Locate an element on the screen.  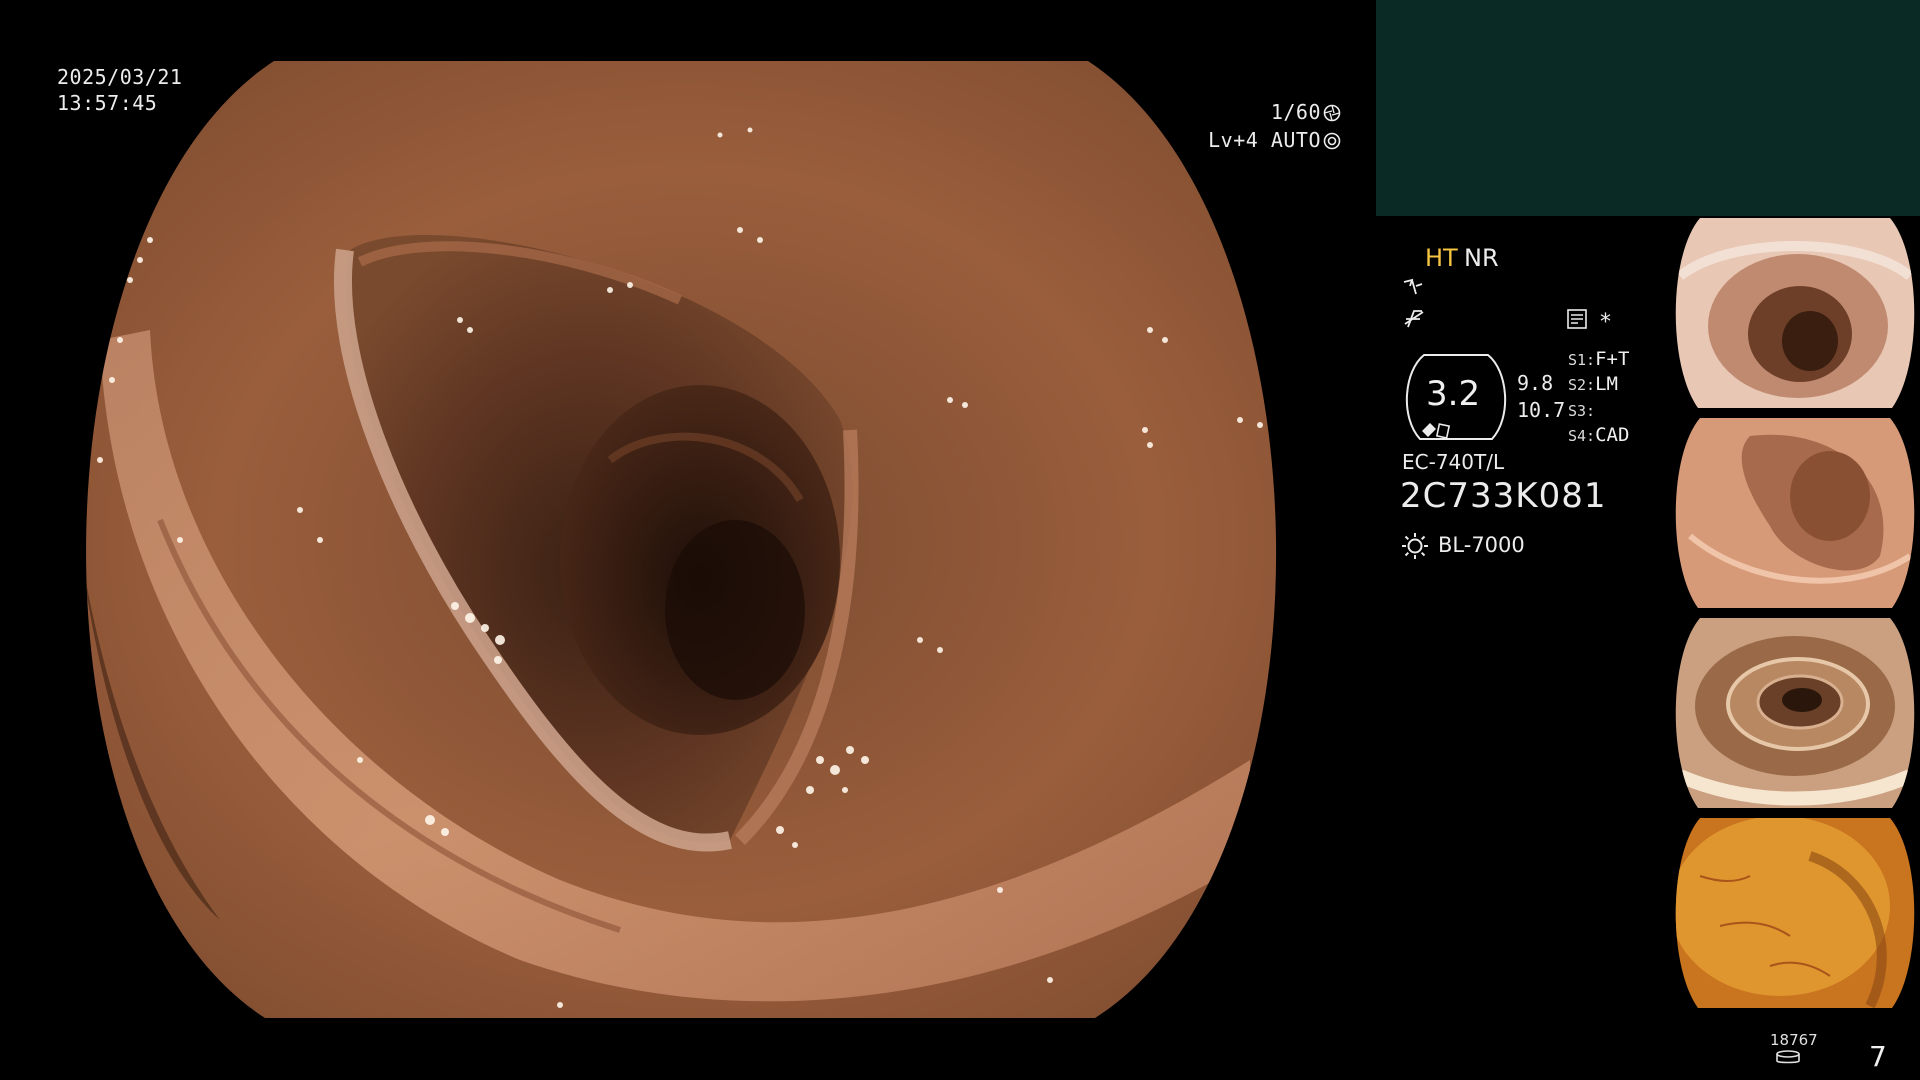
switch-s4: S4:CAD is located at coordinates (1598, 435).